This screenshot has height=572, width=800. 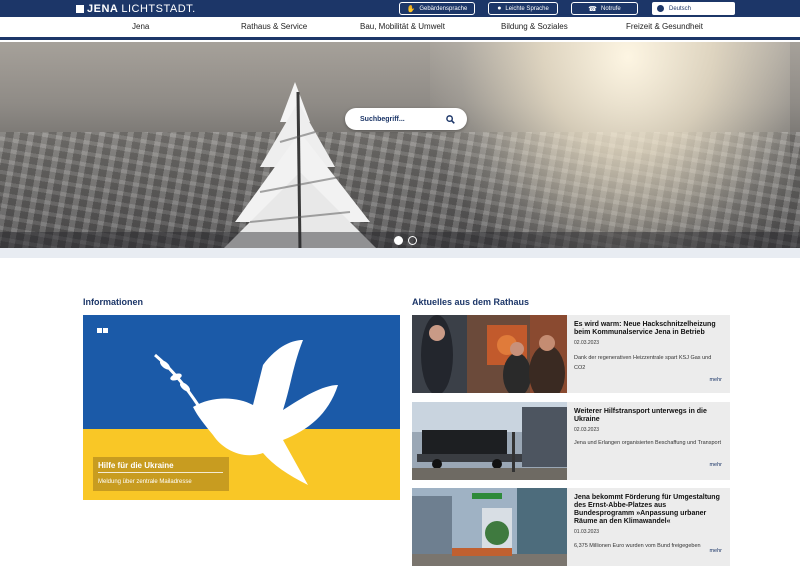 I want to click on emergency-button: ☎ Notrufe, so click(x=604, y=8).